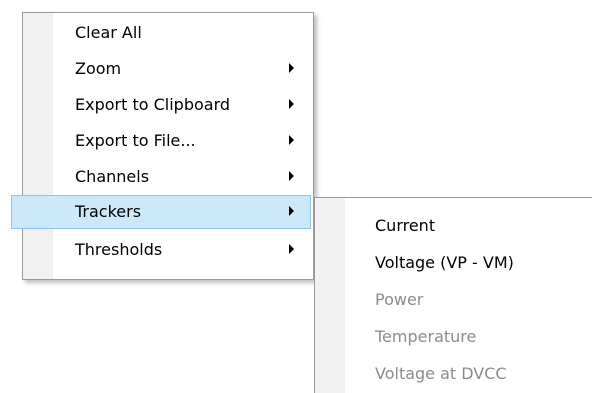 The height and width of the screenshot is (393, 592). What do you see at coordinates (452, 226) in the screenshot?
I see `submenu-item-current: Current` at bounding box center [452, 226].